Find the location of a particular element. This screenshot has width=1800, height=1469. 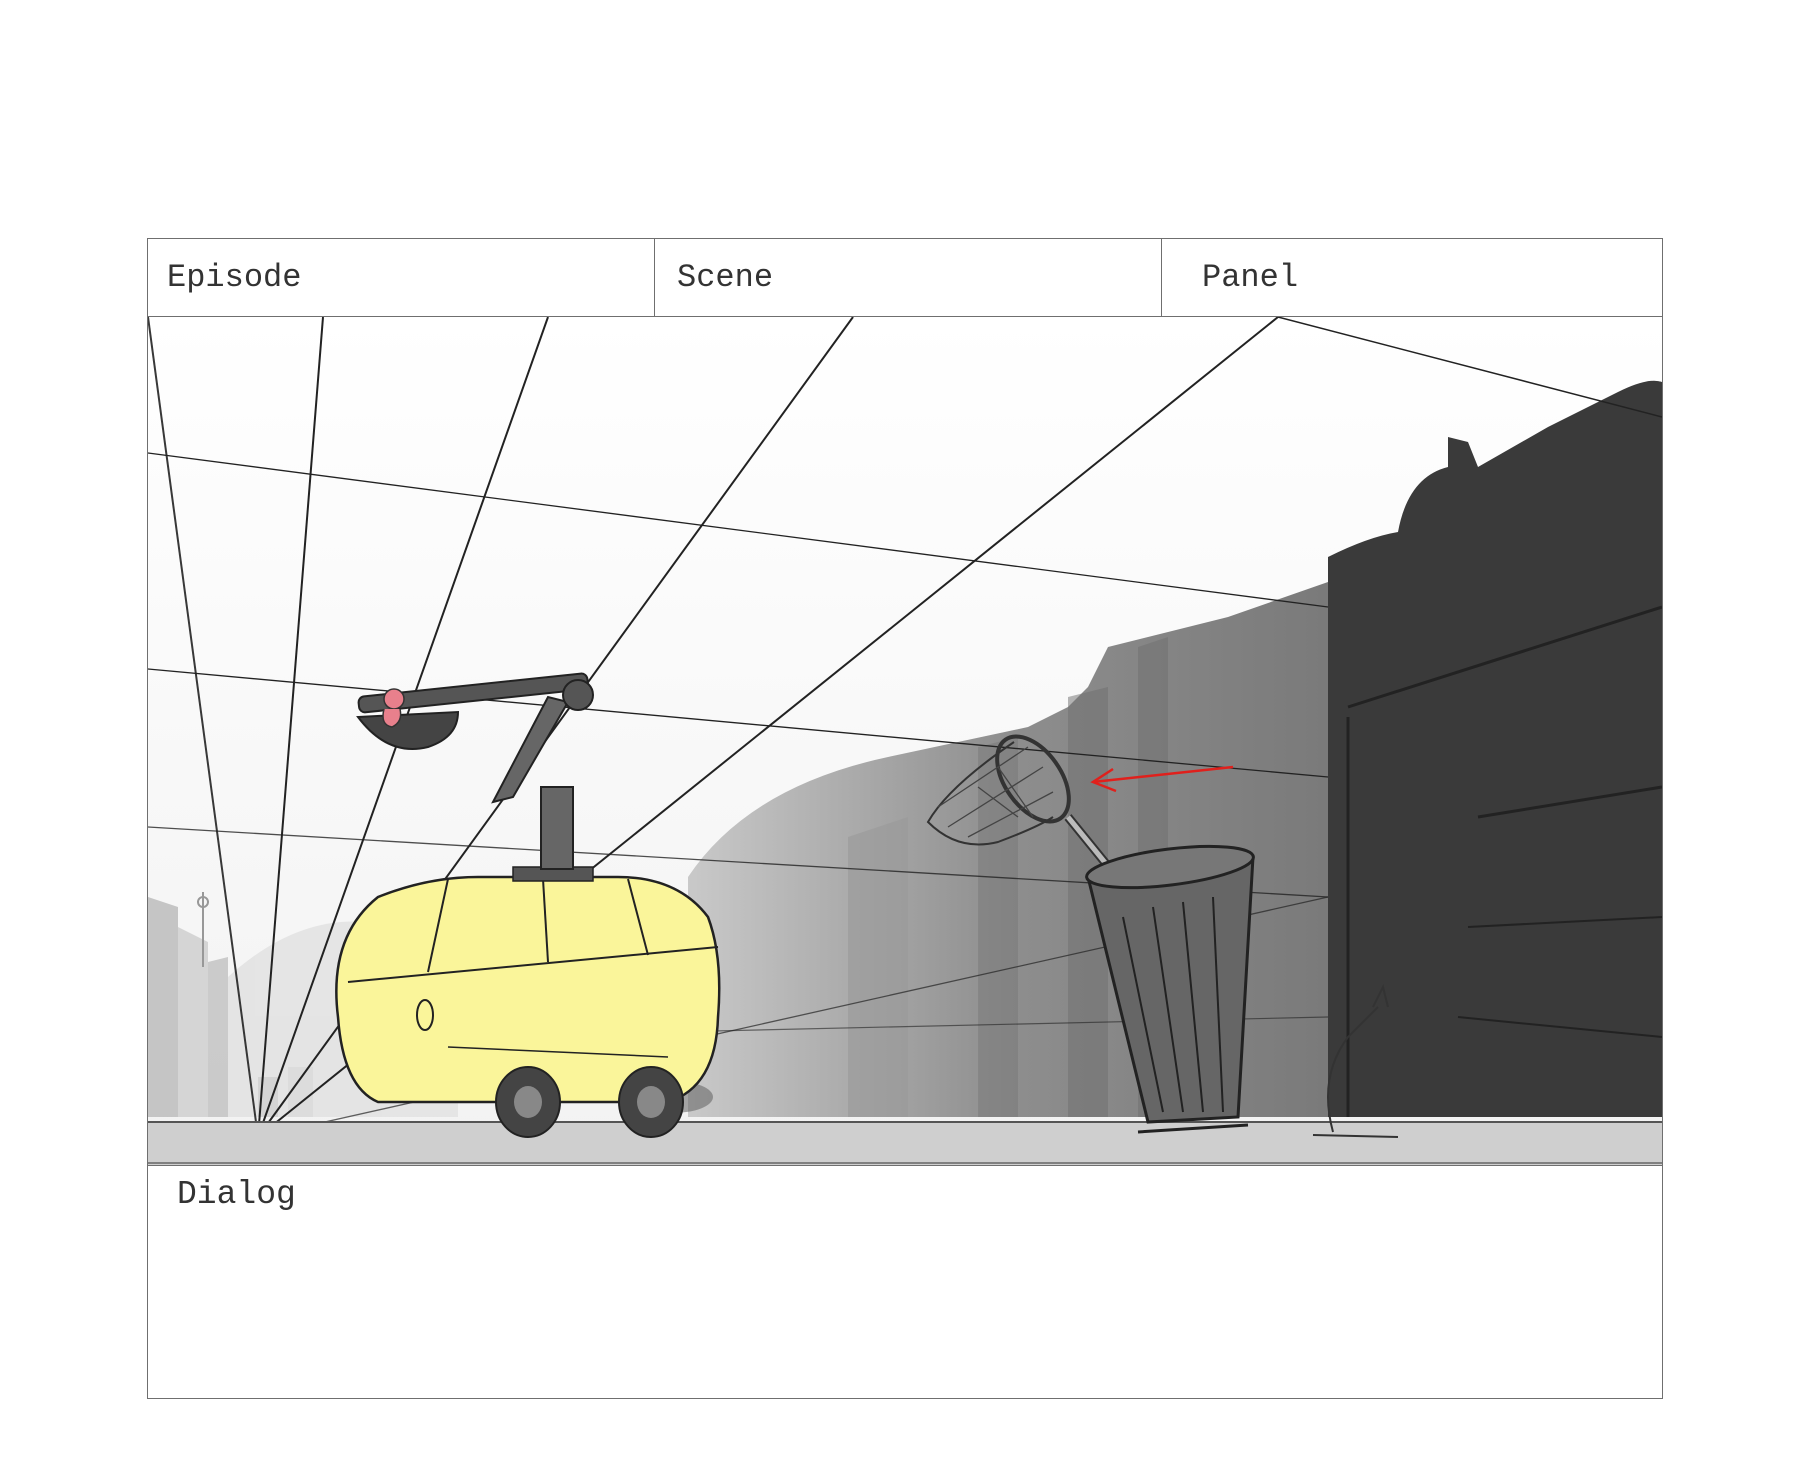

episode-field: Episode is located at coordinates (401, 277).